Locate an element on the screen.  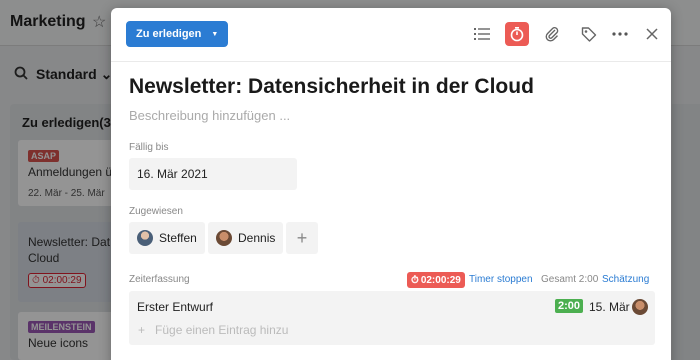
add-assignee-button: + is located at coordinates (302, 238).